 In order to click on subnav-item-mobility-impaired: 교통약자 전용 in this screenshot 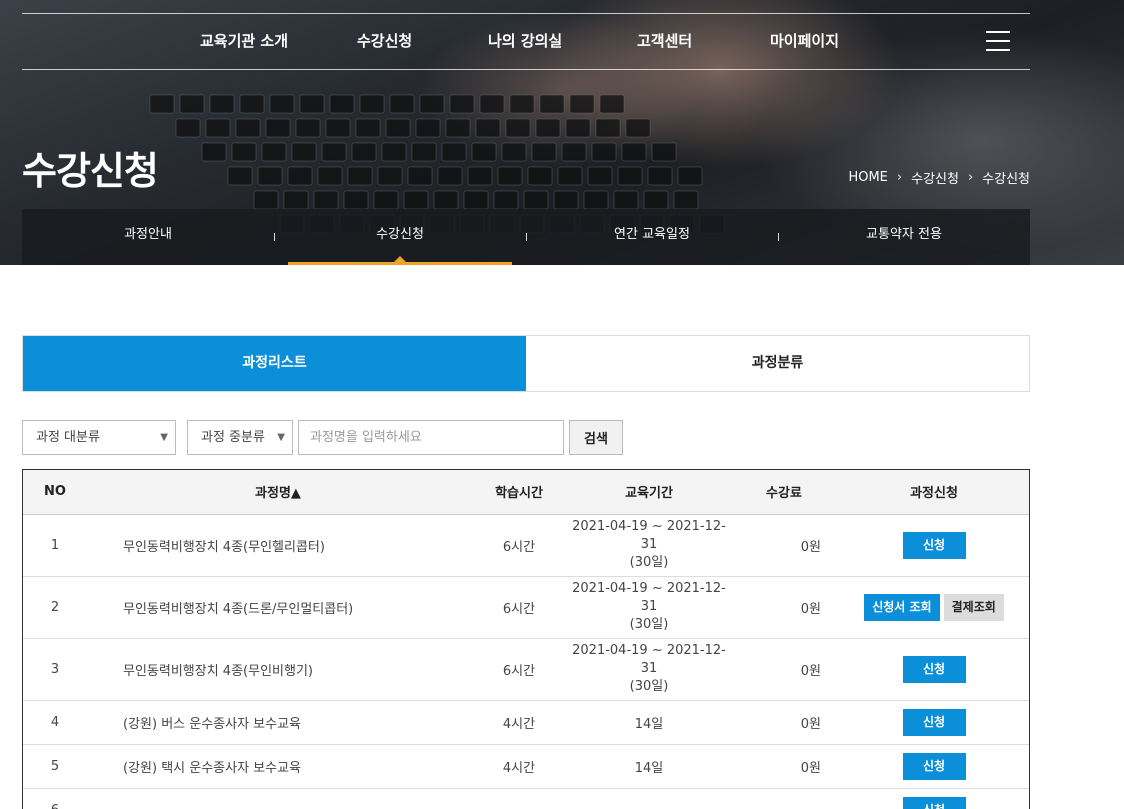, I will do `click(904, 237)`.